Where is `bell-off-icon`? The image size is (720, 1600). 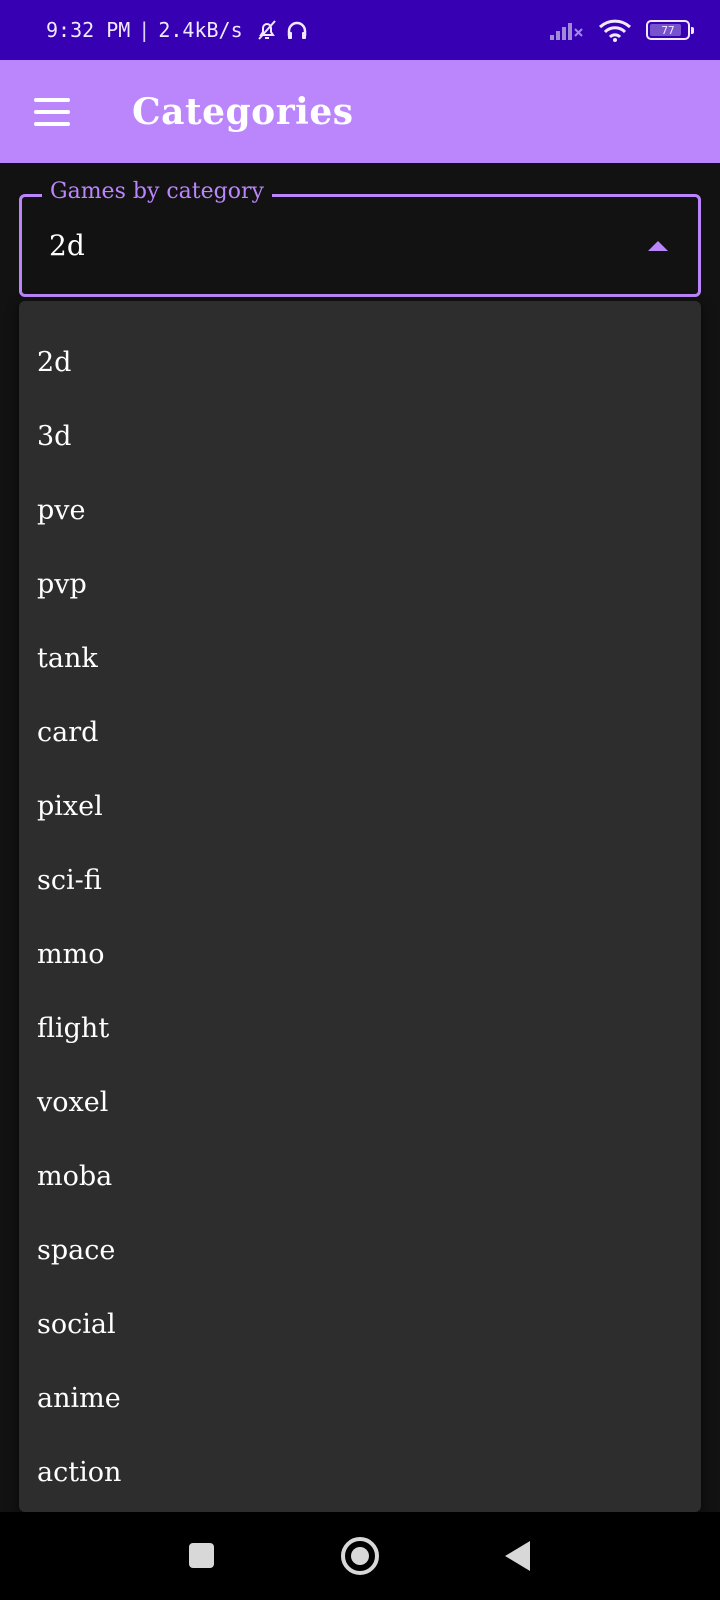 bell-off-icon is located at coordinates (266, 30).